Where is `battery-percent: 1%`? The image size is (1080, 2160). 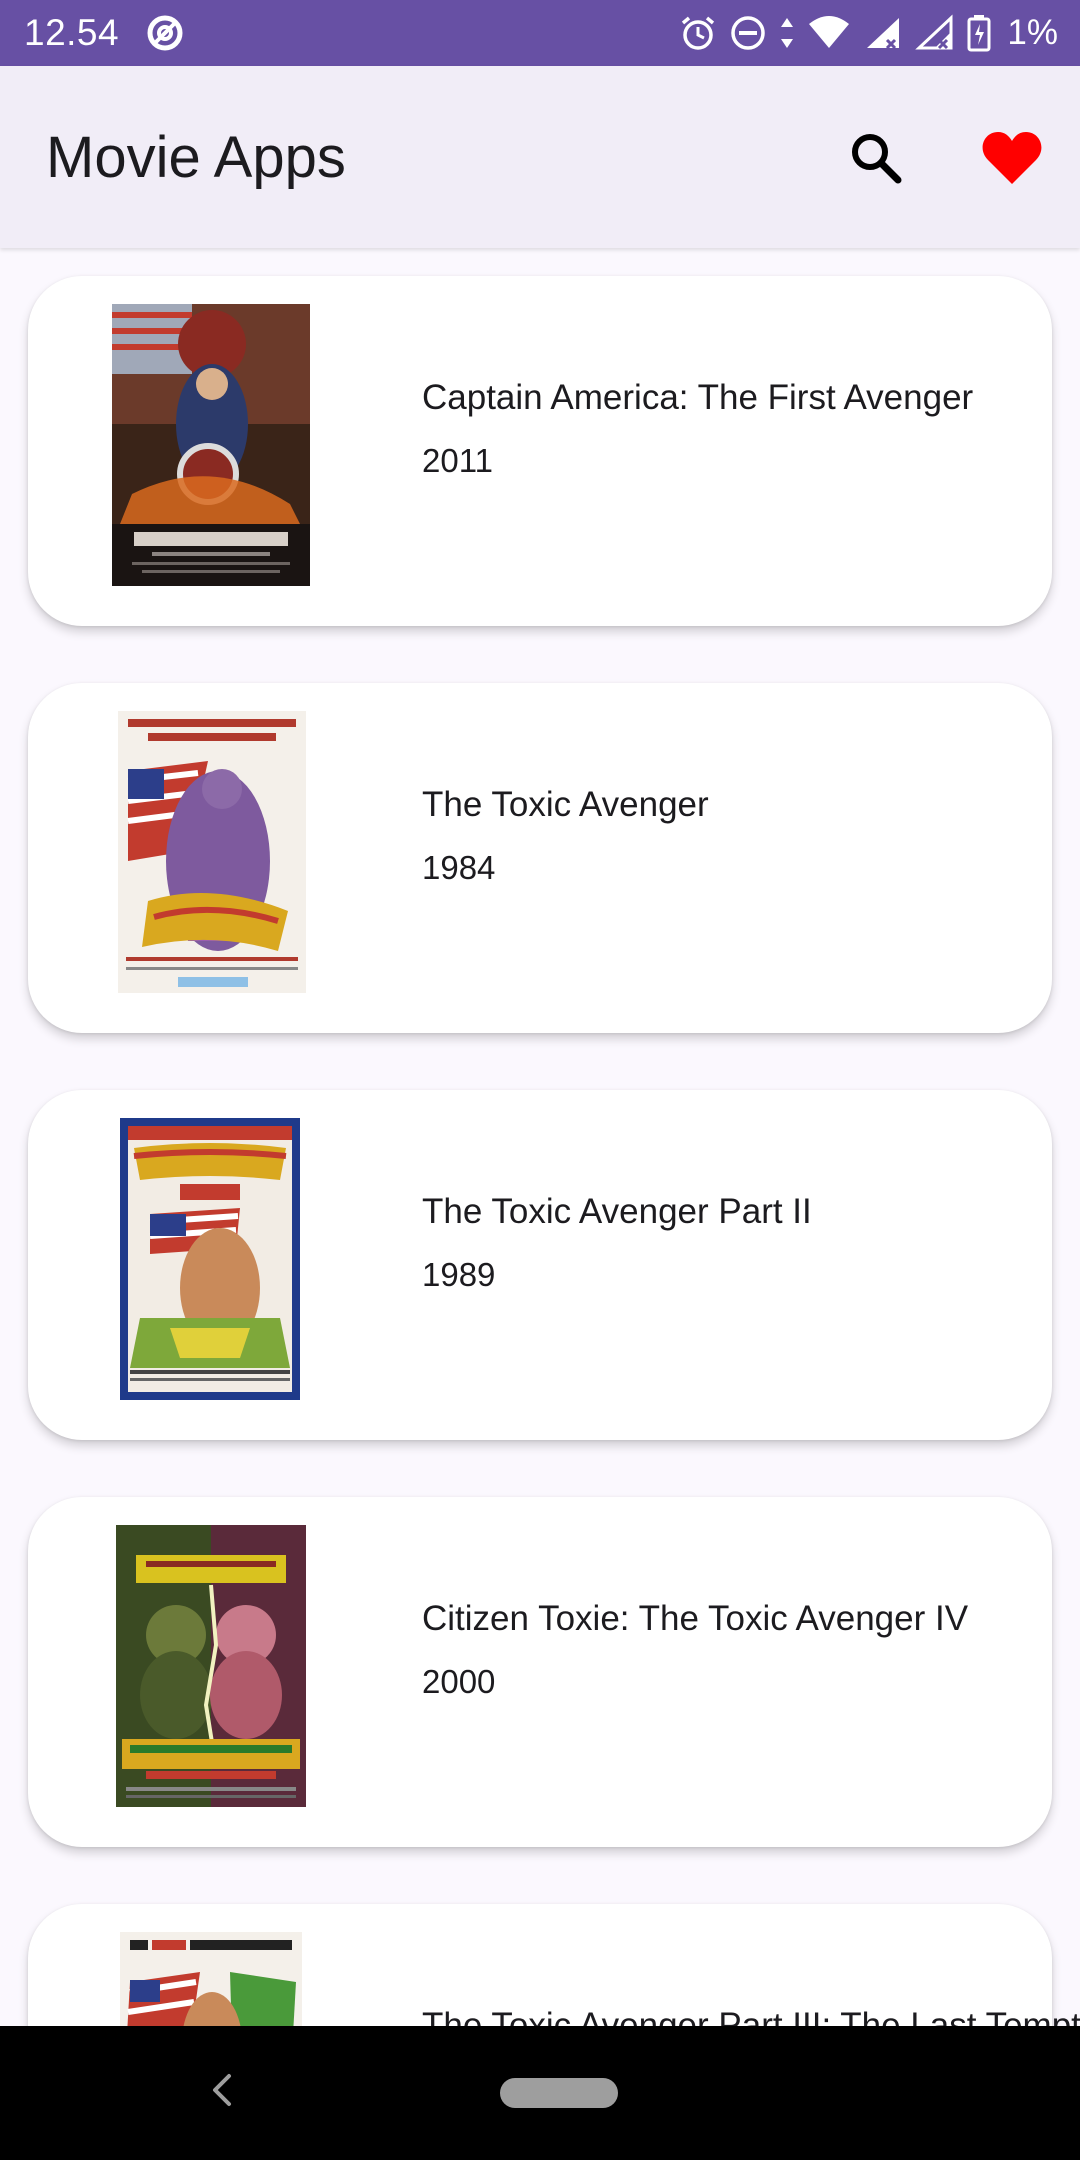 battery-percent: 1% is located at coordinates (1032, 32).